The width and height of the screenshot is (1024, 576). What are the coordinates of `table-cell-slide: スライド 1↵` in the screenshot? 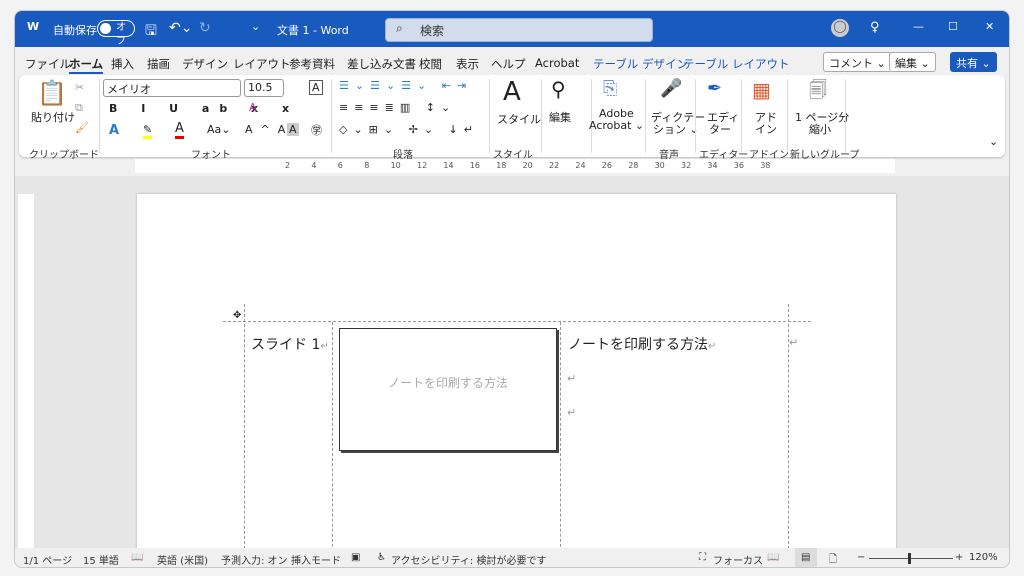 It's located at (290, 344).